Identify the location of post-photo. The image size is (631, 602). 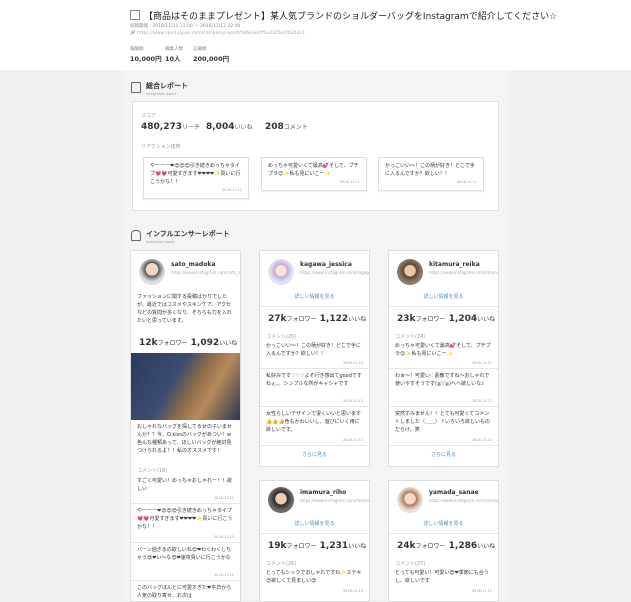
(185, 386).